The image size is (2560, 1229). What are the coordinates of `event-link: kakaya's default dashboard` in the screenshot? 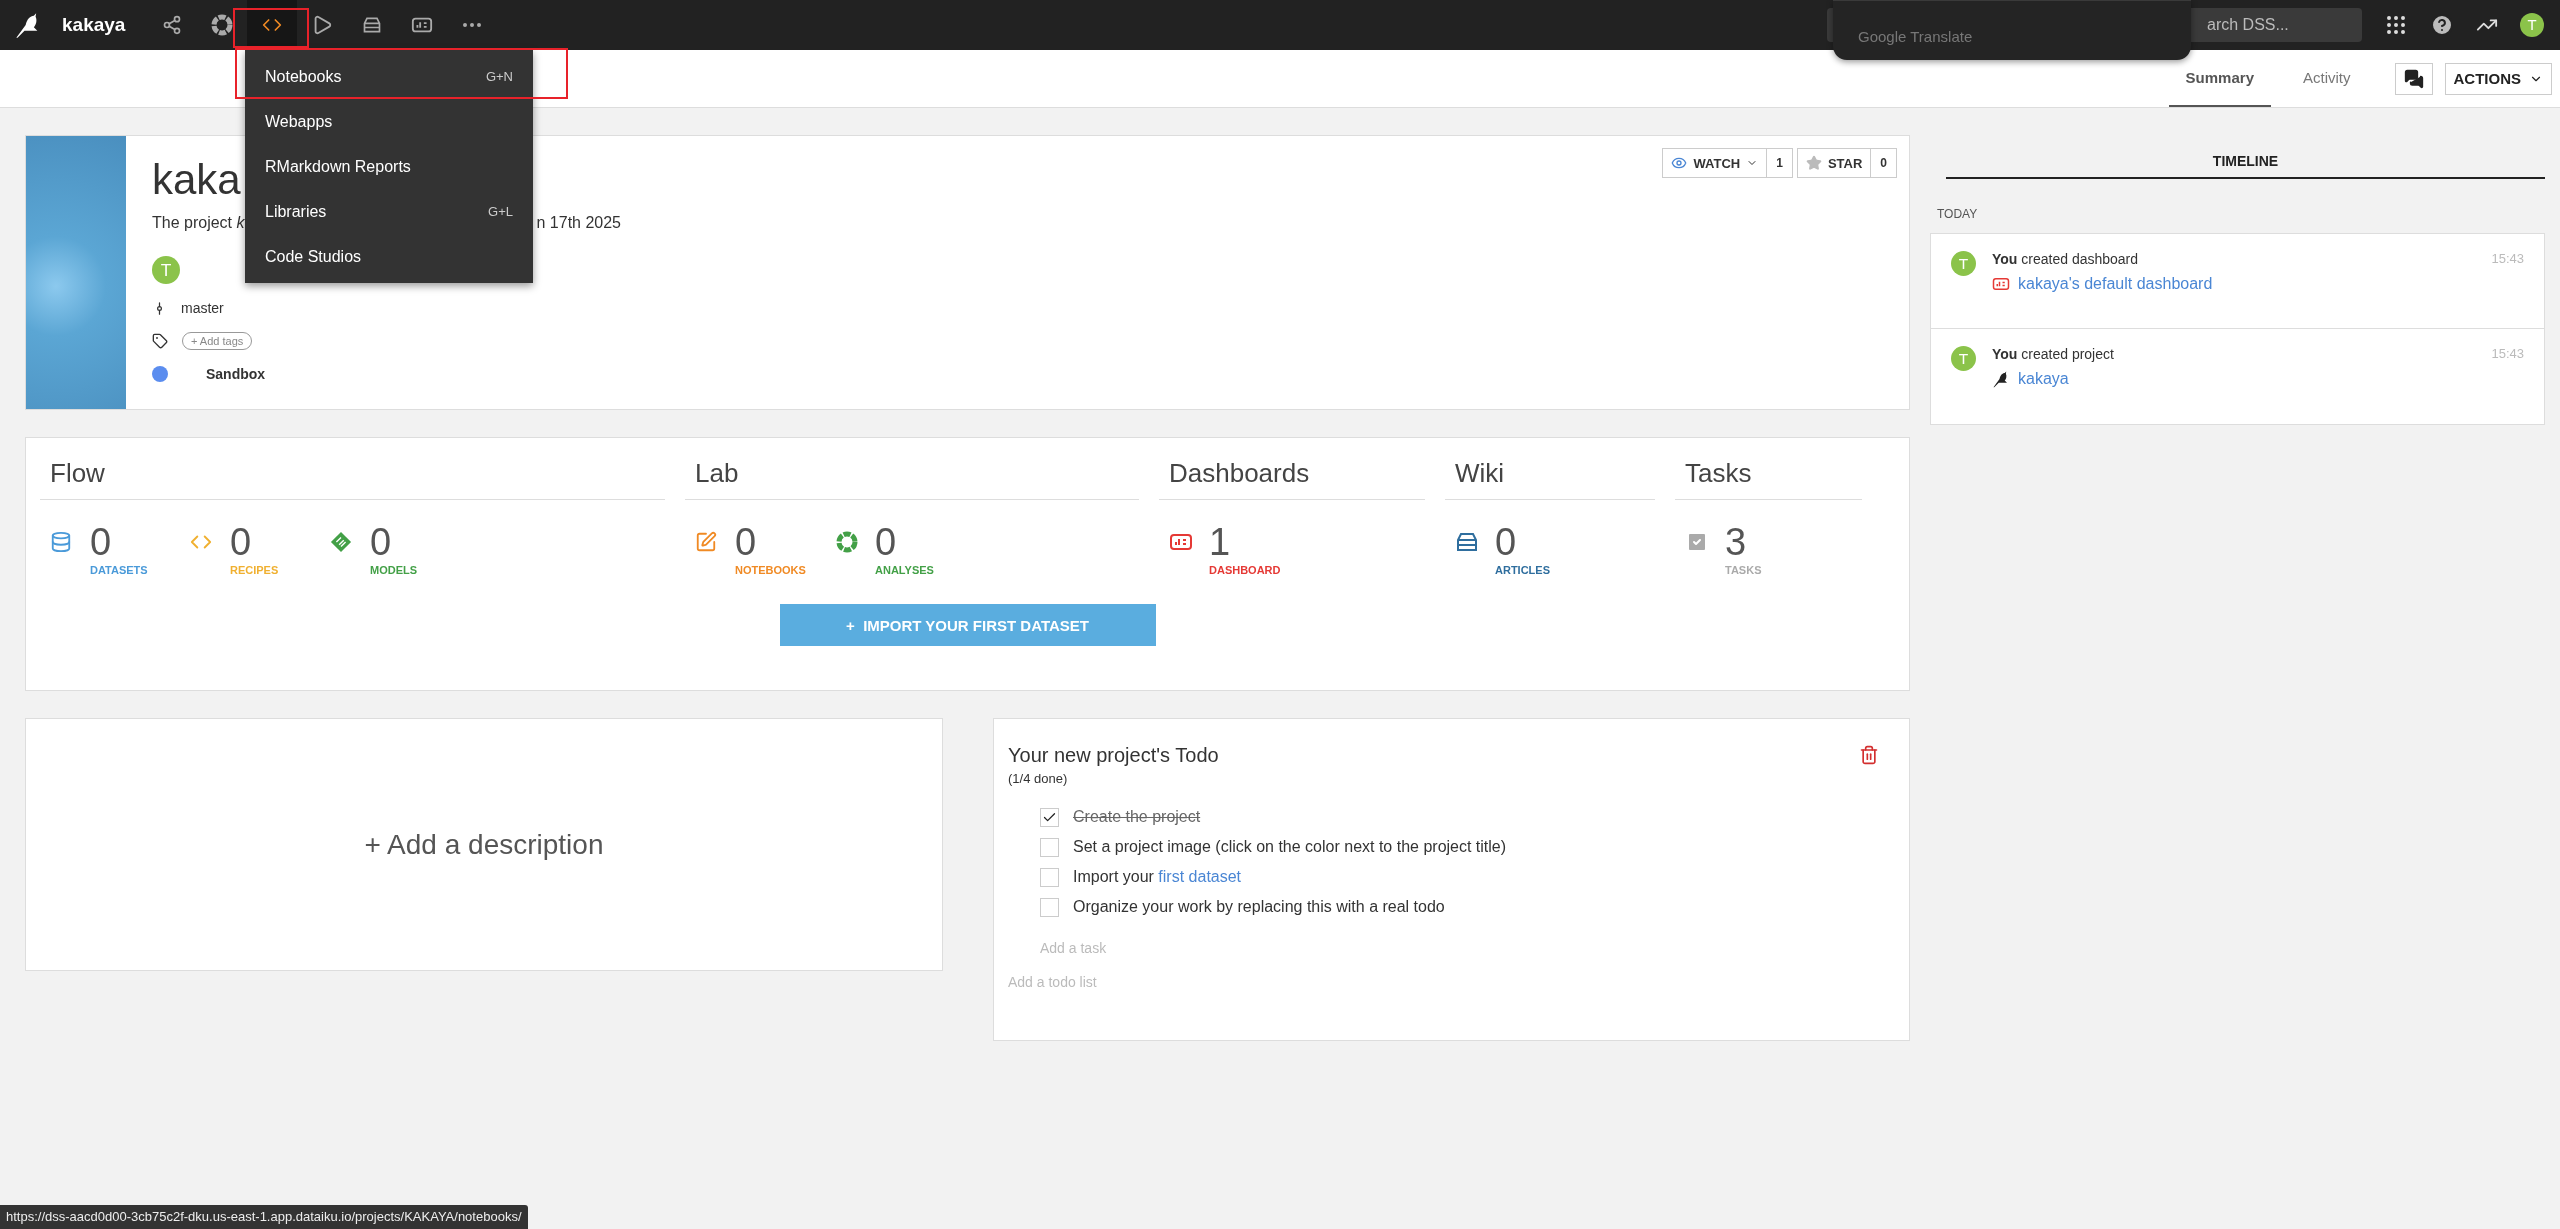 It's located at (2115, 284).